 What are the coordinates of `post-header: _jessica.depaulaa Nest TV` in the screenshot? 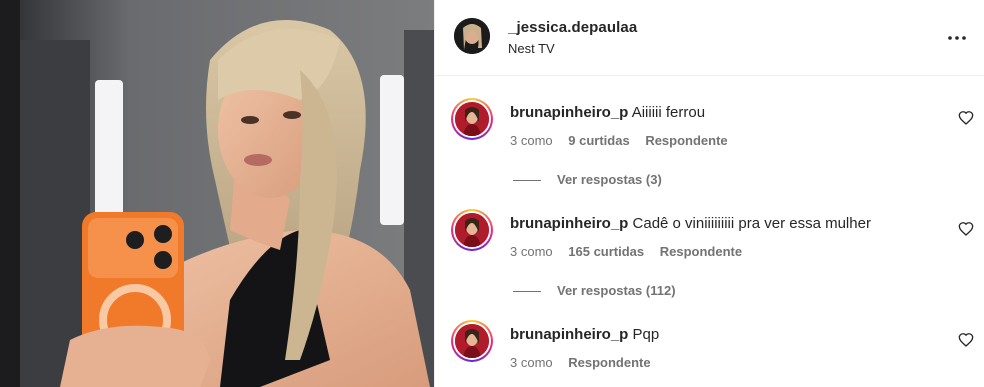 It's located at (709, 38).